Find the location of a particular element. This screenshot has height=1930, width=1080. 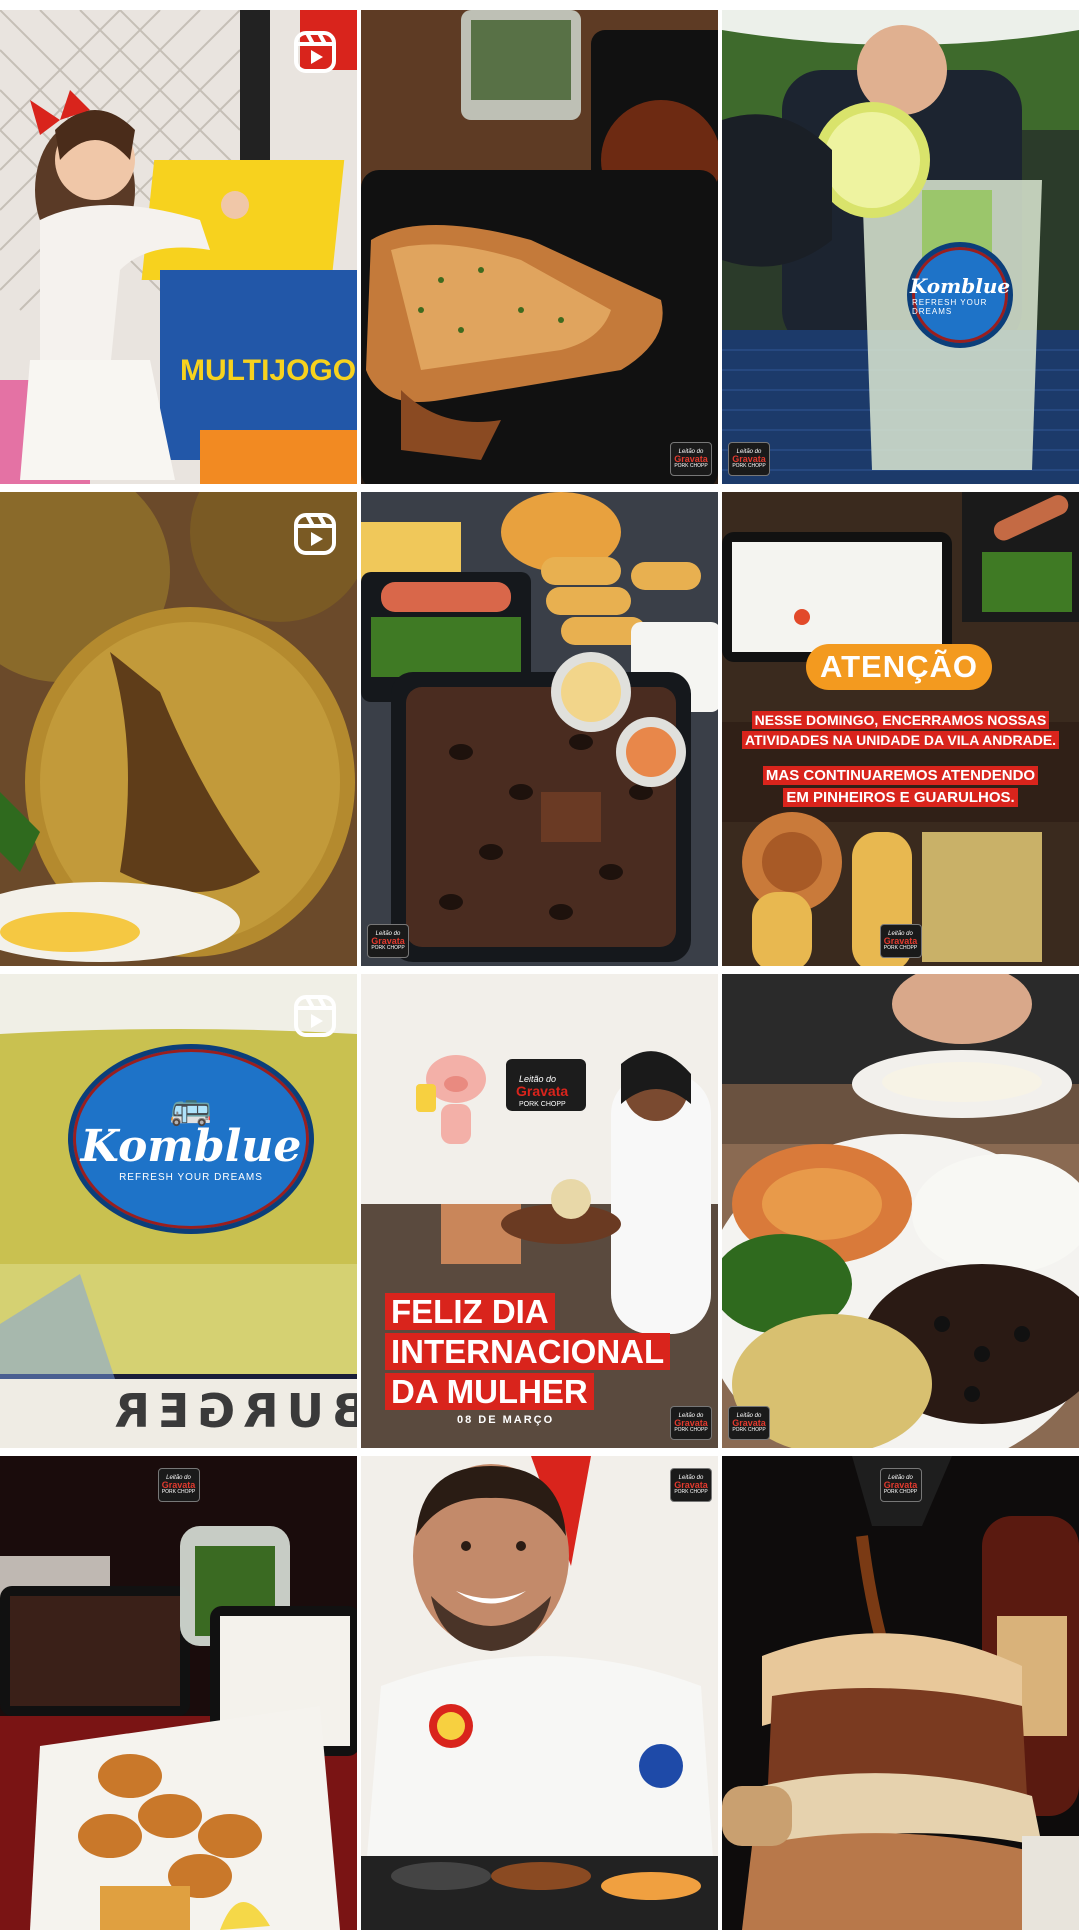

post-tile-5: Leitão do Gravata PORK CHOPP is located at coordinates (539, 729).